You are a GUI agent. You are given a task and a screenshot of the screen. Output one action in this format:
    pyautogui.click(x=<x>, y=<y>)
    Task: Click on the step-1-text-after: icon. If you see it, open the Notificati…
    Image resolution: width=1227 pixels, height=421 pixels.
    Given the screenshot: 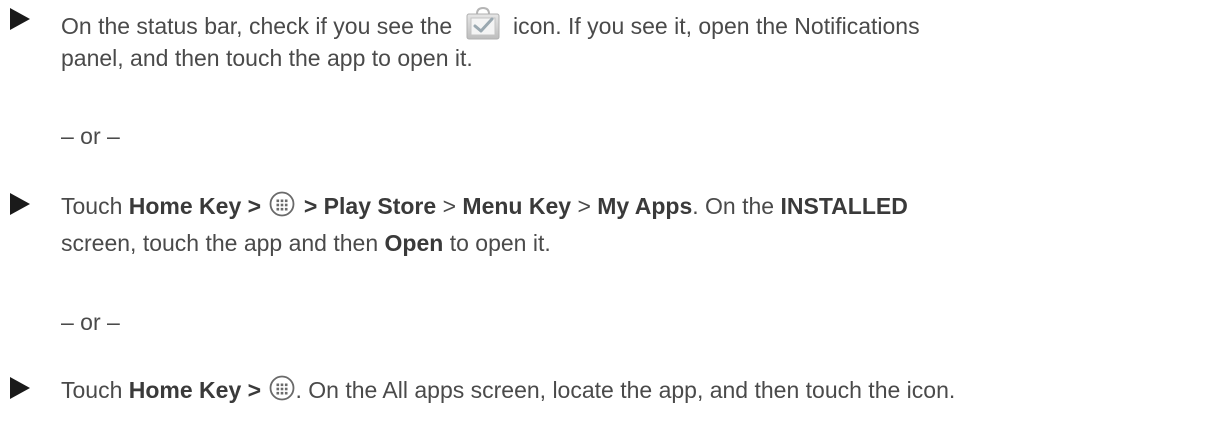 What is the action you would take?
    pyautogui.click(x=716, y=26)
    